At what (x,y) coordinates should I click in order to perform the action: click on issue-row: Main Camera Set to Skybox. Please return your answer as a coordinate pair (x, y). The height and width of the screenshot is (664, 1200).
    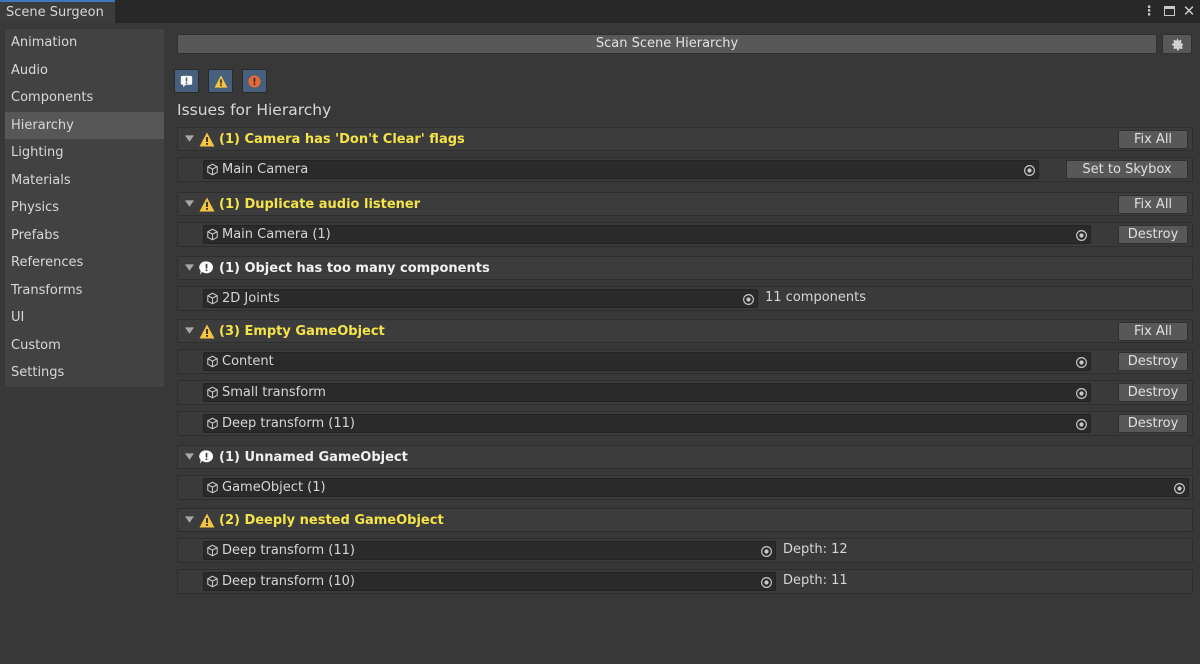
    Looking at the image, I should click on (685, 169).